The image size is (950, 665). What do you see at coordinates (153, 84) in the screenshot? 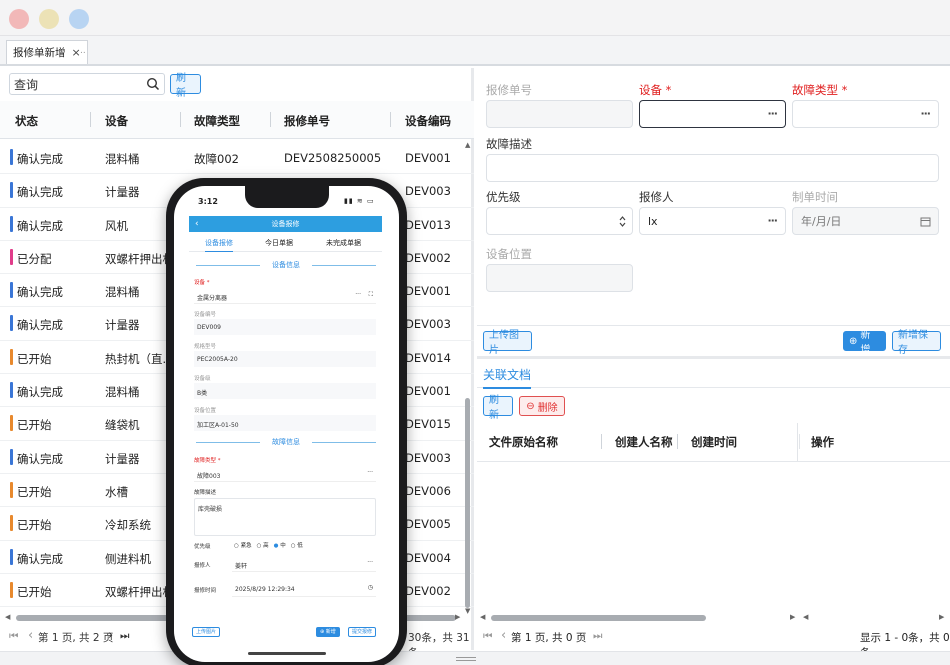
I see `search-icon` at bounding box center [153, 84].